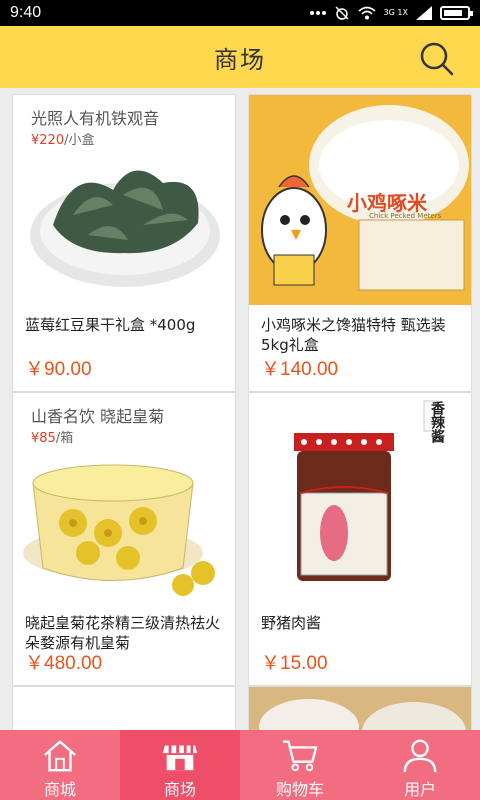 The image size is (480, 800). I want to click on tab-cart: 购物车, so click(300, 765).